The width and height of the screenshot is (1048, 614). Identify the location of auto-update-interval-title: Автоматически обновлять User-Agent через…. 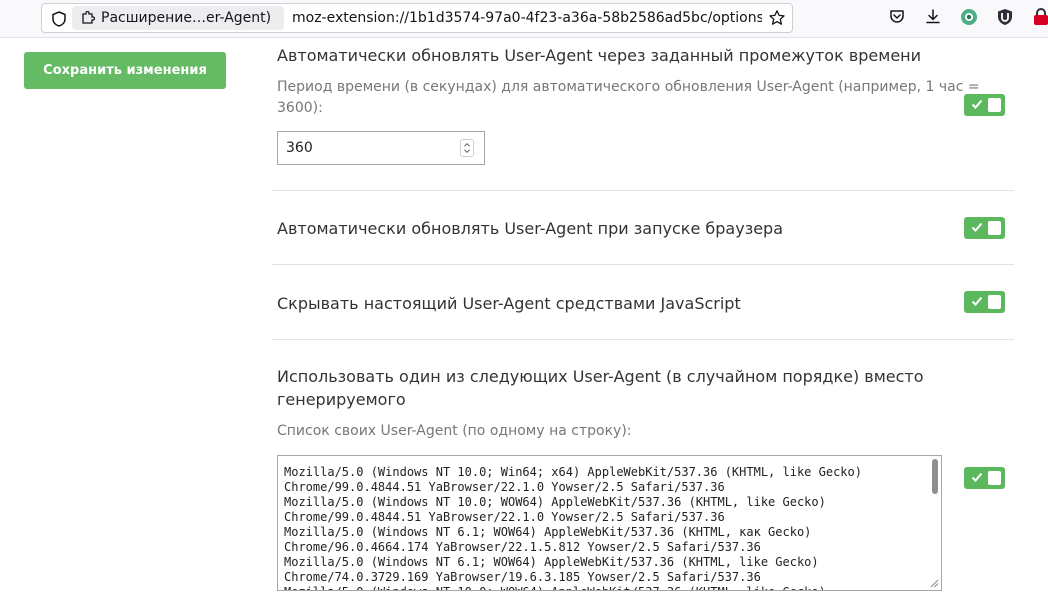
(599, 55).